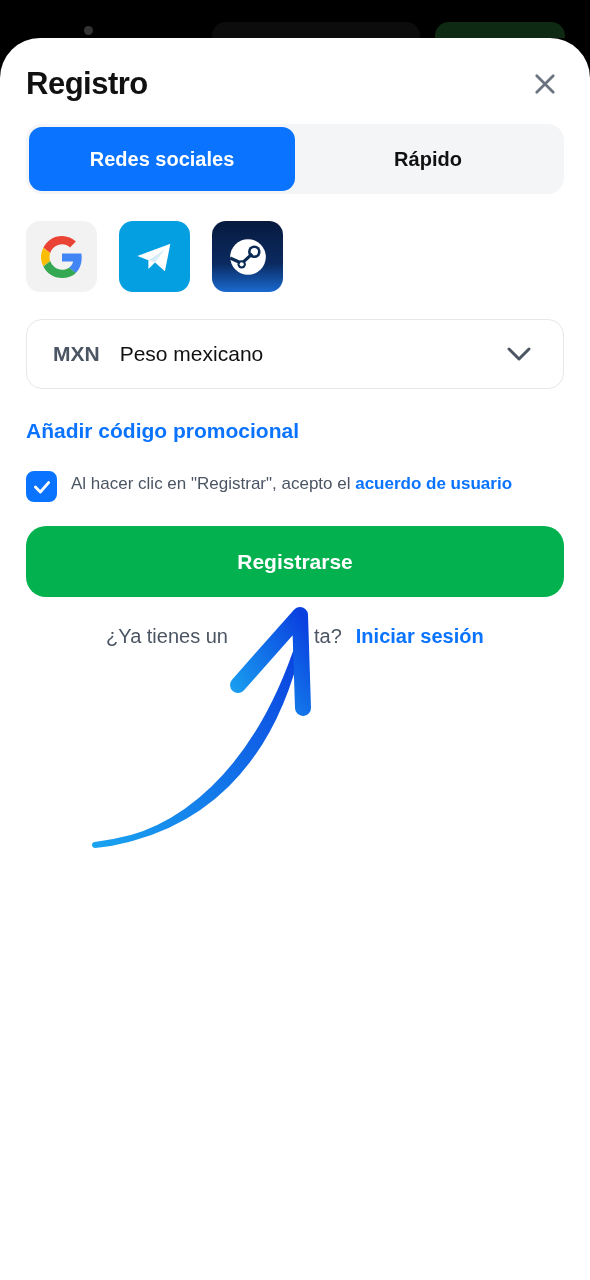 The image size is (590, 1280). I want to click on close-icon, so click(545, 84).